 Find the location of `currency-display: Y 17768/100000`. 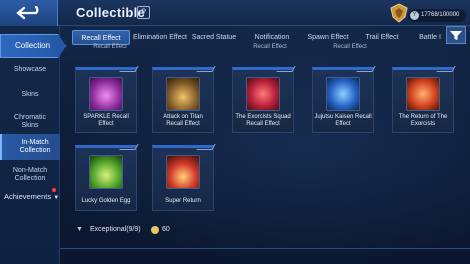

currency-display: Y 17768/100000 is located at coordinates (437, 15).